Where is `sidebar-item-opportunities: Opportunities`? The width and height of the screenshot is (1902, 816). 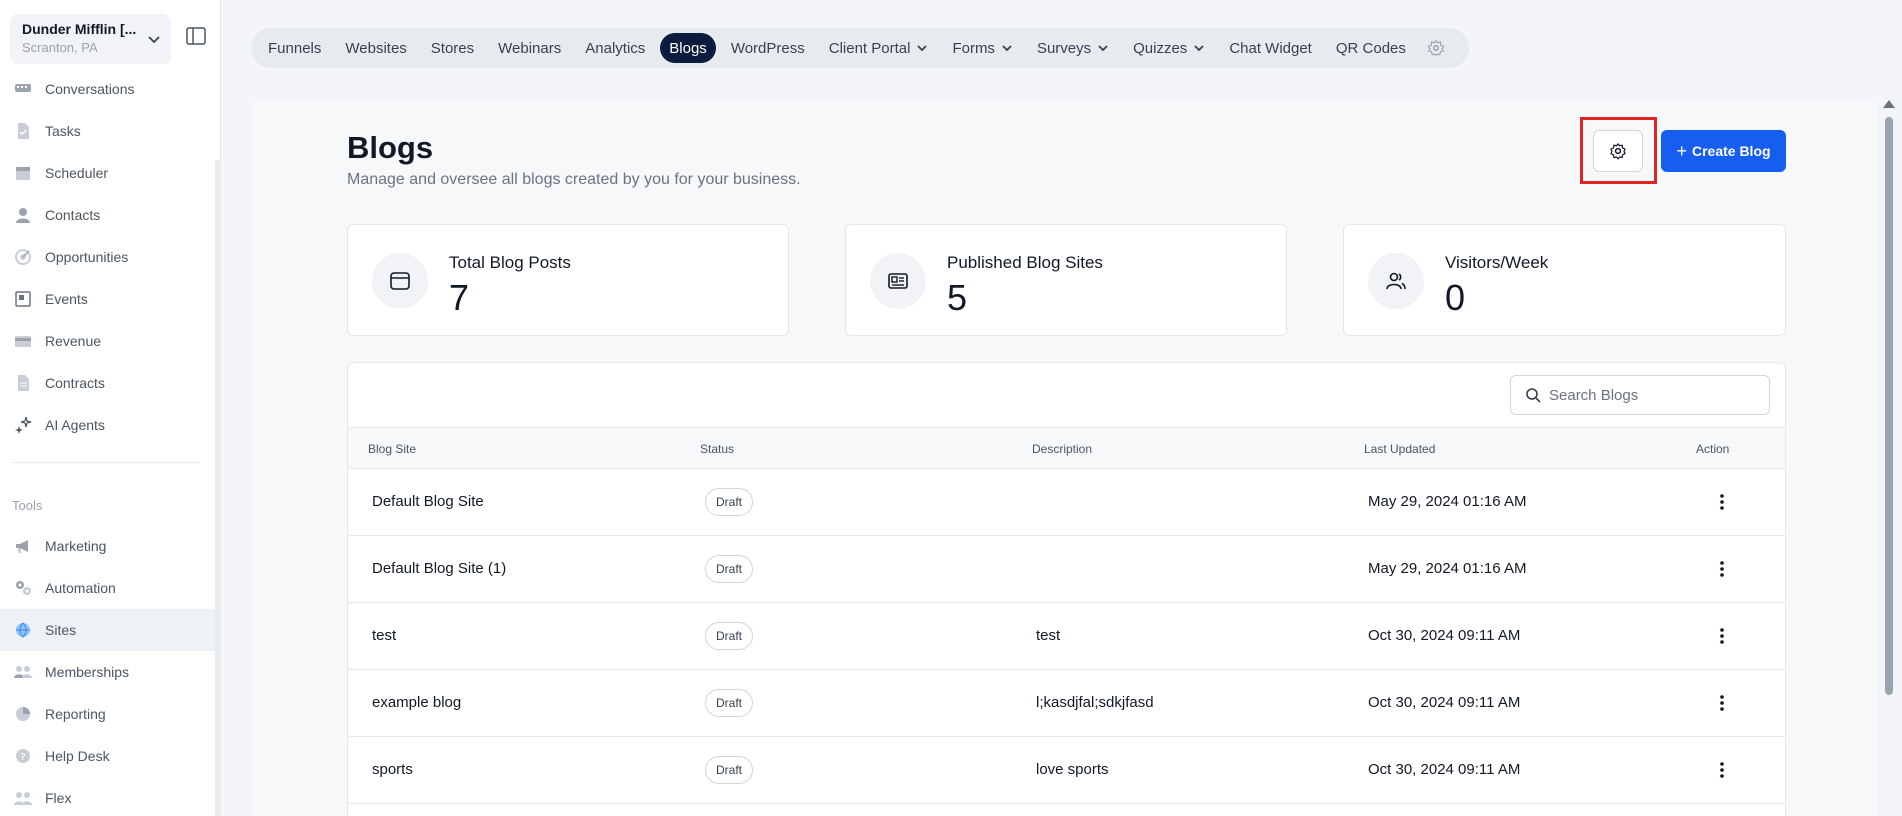
sidebar-item-opportunities: Opportunities is located at coordinates (107, 257).